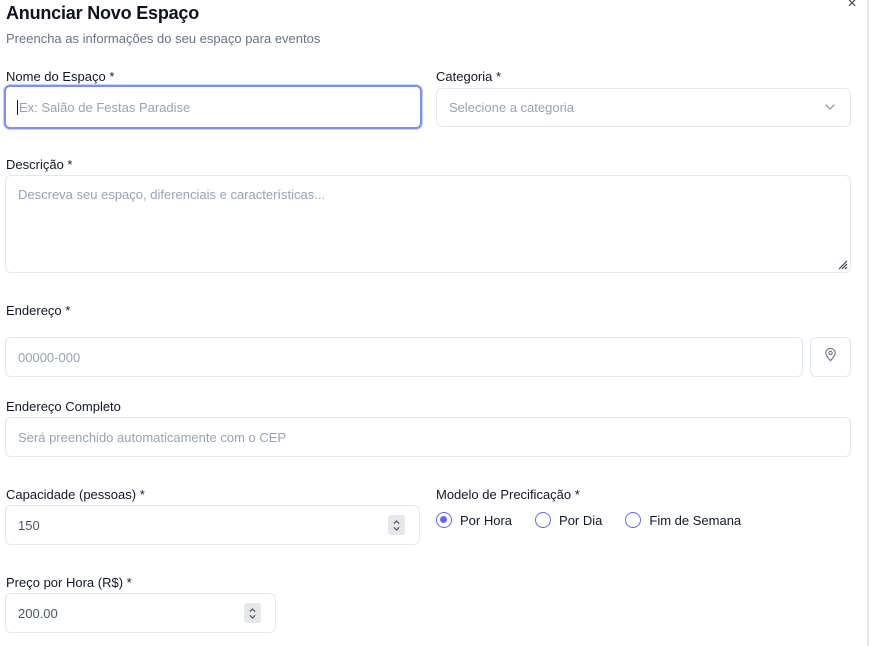  I want to click on pricing-model-radio-group: Por Hora Por Dia Fim de Semana, so click(600, 520).